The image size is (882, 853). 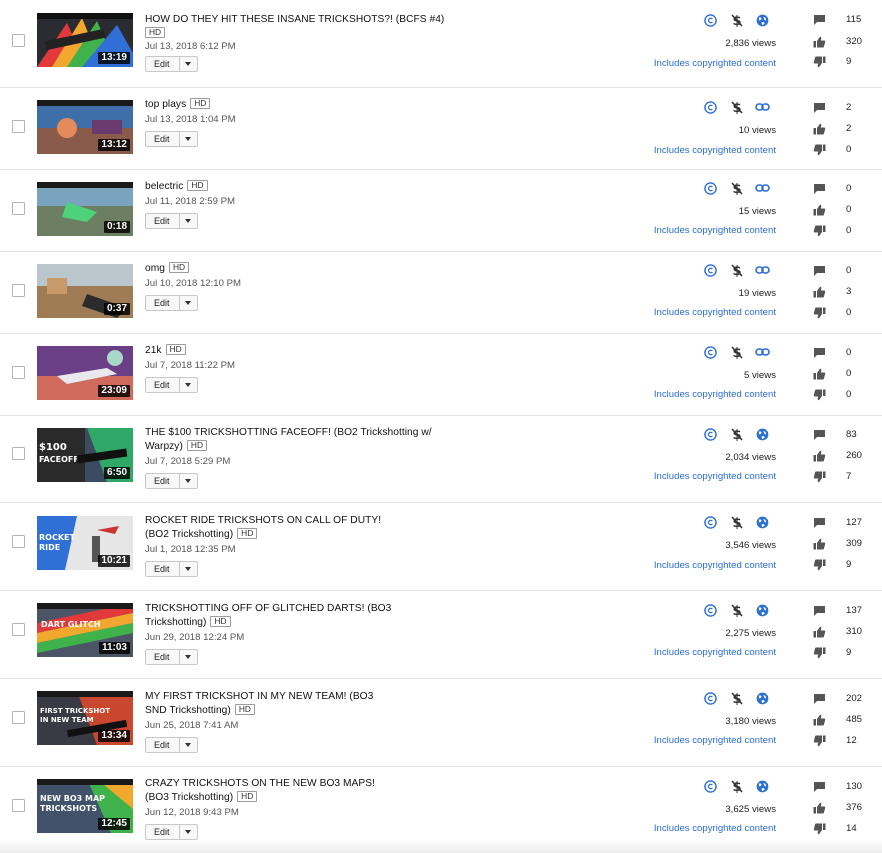 I want to click on dislike-count: 0, so click(x=849, y=312).